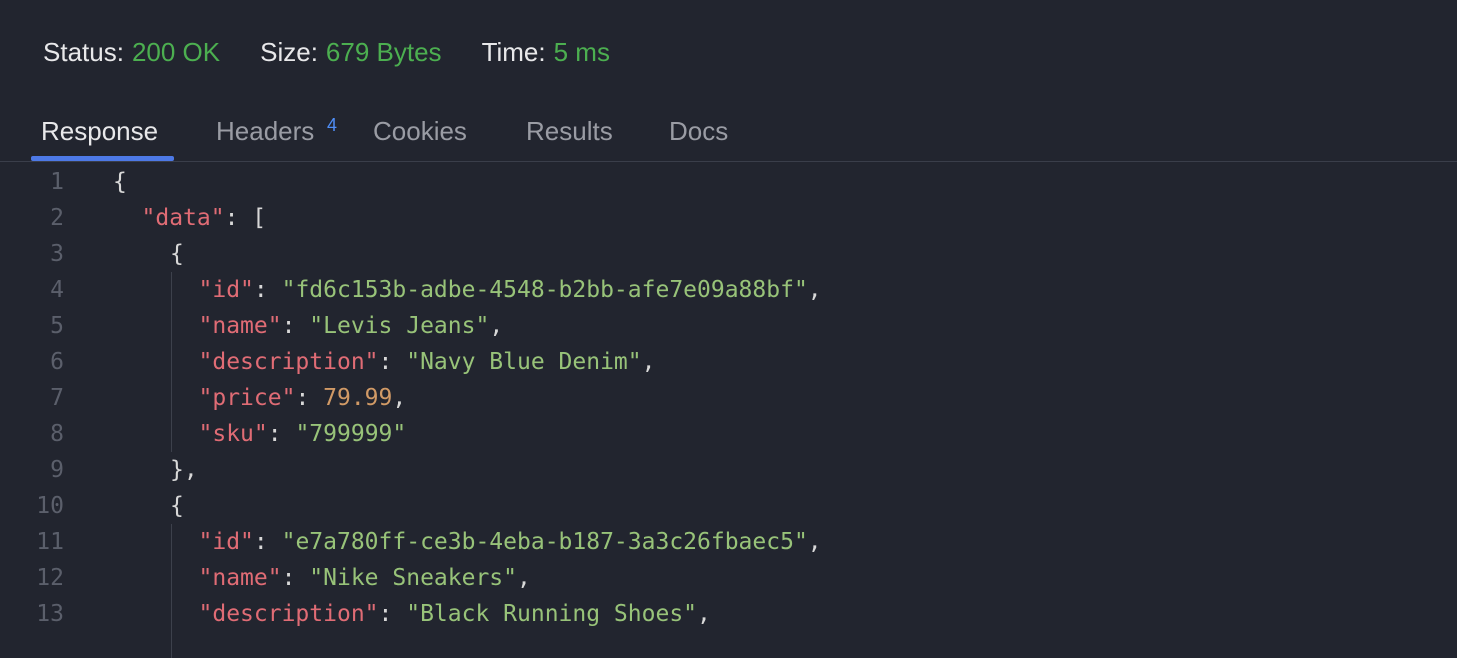  What do you see at coordinates (513, 51) in the screenshot?
I see `time-label: Time:` at bounding box center [513, 51].